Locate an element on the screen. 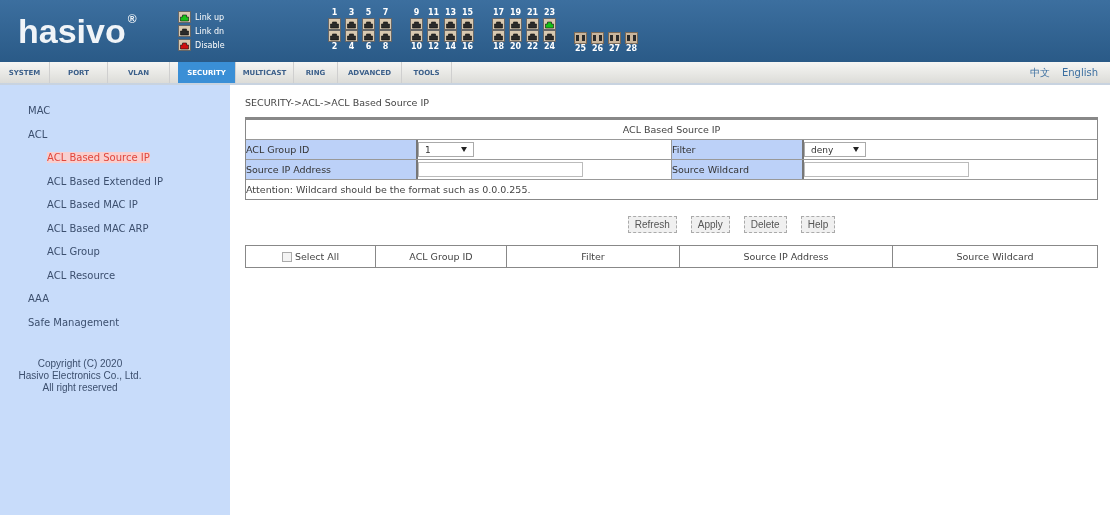  action-button: Help is located at coordinates (818, 224).